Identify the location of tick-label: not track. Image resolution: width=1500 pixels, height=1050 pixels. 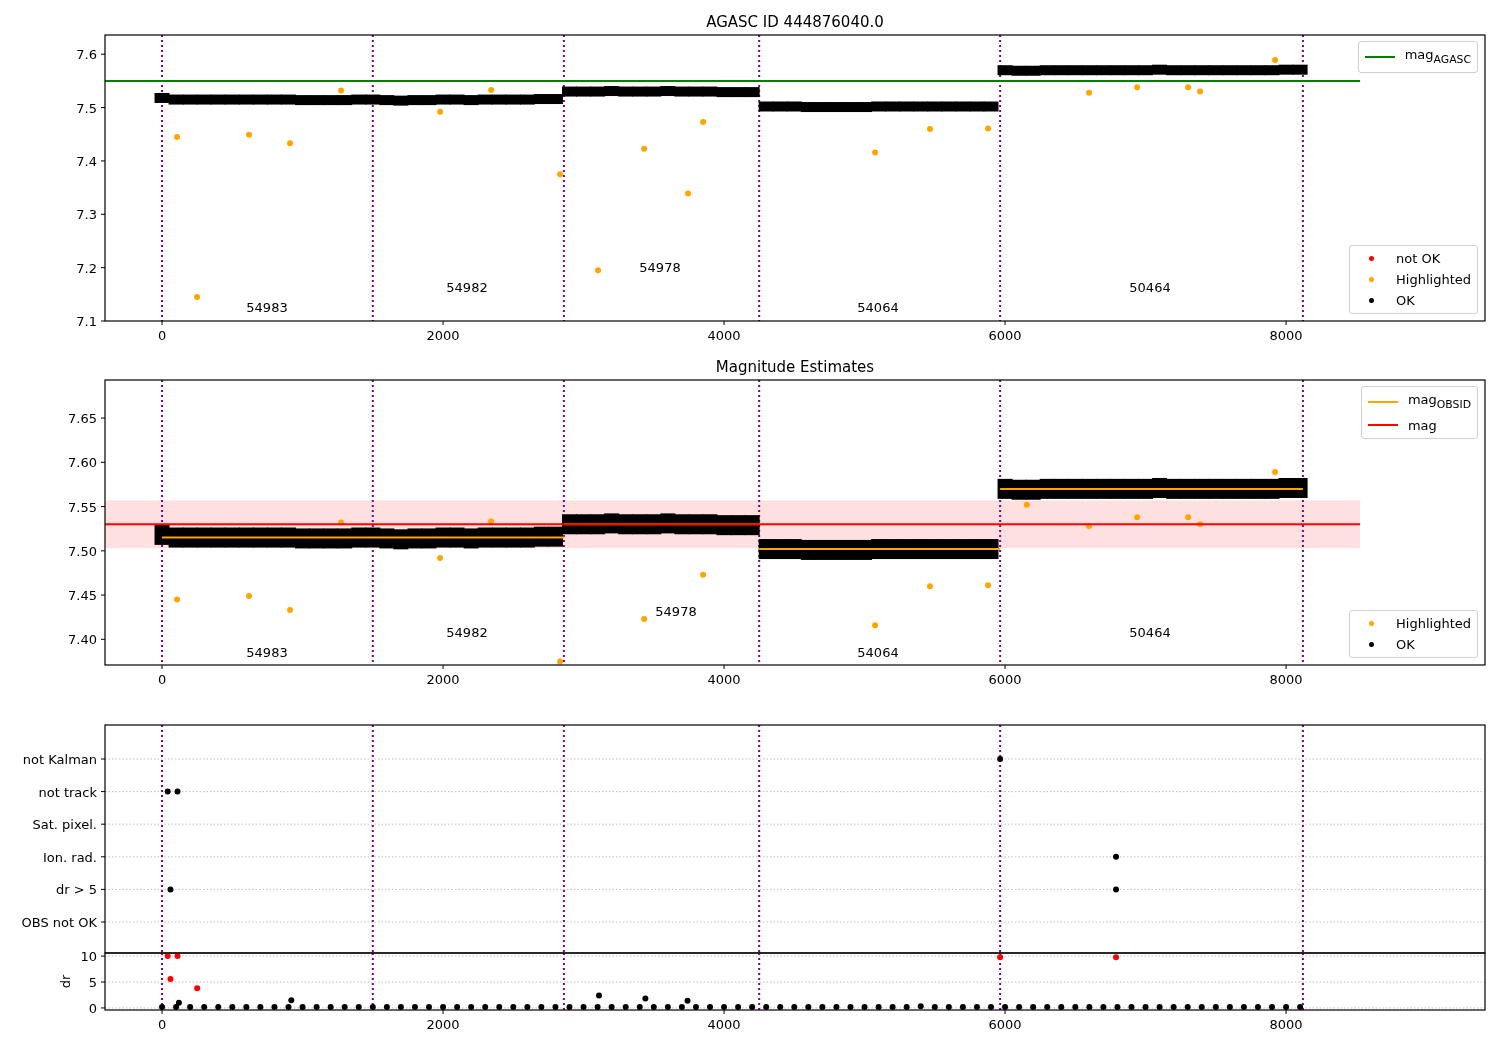
(67, 792).